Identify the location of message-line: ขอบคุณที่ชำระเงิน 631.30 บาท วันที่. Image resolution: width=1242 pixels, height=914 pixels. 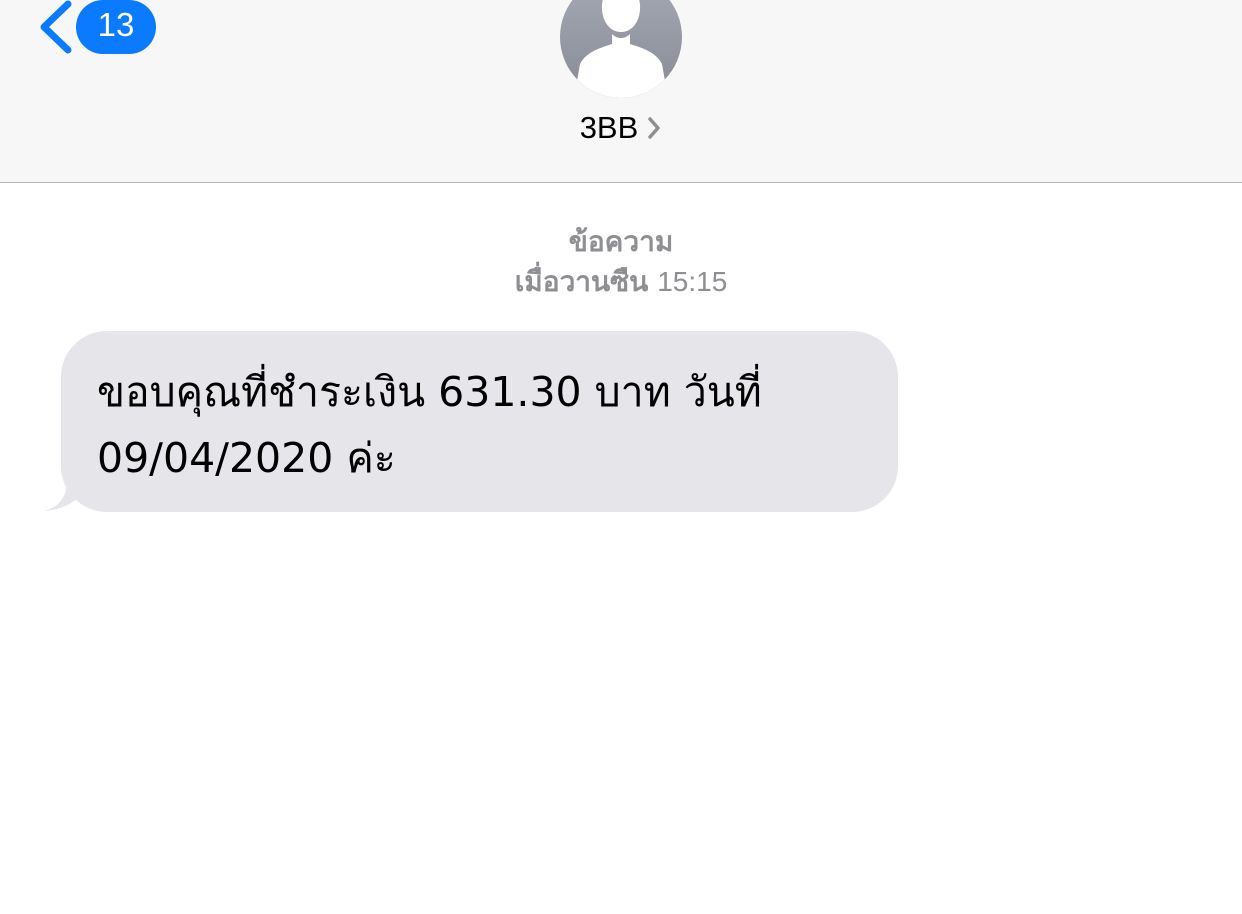
(429, 392).